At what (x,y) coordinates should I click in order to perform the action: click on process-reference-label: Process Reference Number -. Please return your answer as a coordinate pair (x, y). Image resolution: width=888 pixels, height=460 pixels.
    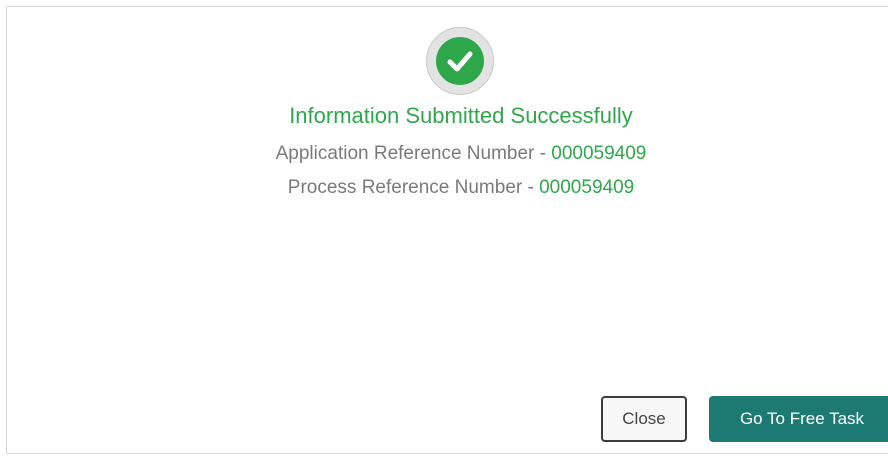
    Looking at the image, I should click on (413, 187).